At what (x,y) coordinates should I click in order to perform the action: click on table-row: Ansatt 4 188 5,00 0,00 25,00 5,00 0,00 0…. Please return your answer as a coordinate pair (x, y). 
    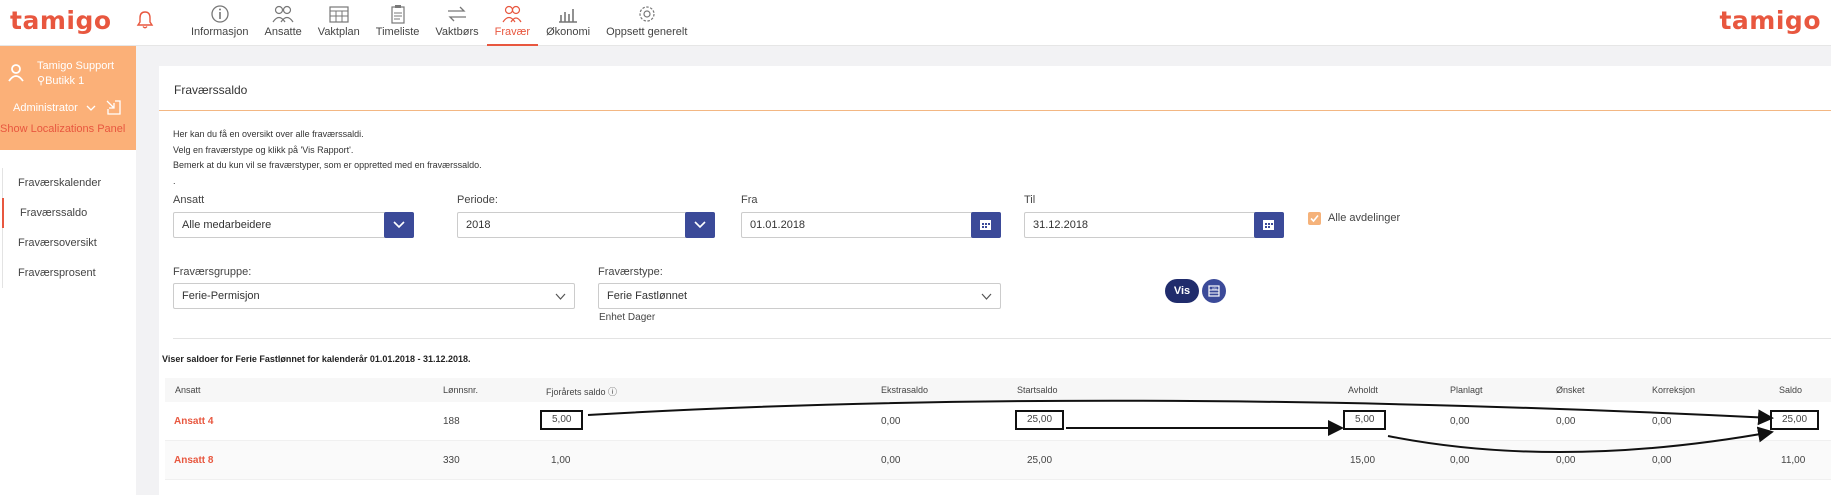
    Looking at the image, I should click on (998, 421).